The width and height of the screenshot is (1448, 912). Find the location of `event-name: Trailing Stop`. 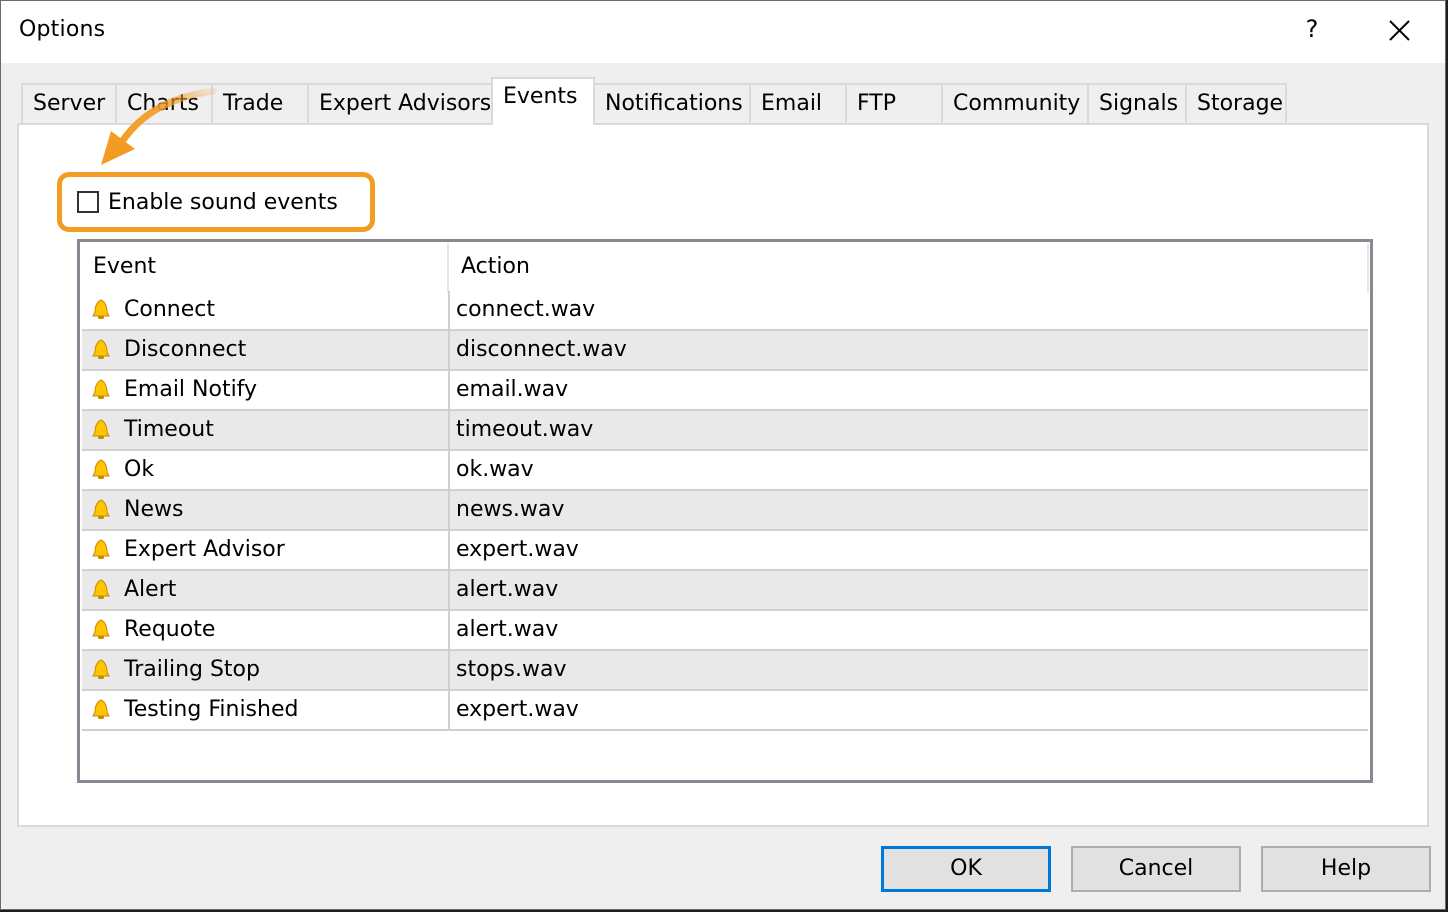

event-name: Trailing Stop is located at coordinates (192, 669).